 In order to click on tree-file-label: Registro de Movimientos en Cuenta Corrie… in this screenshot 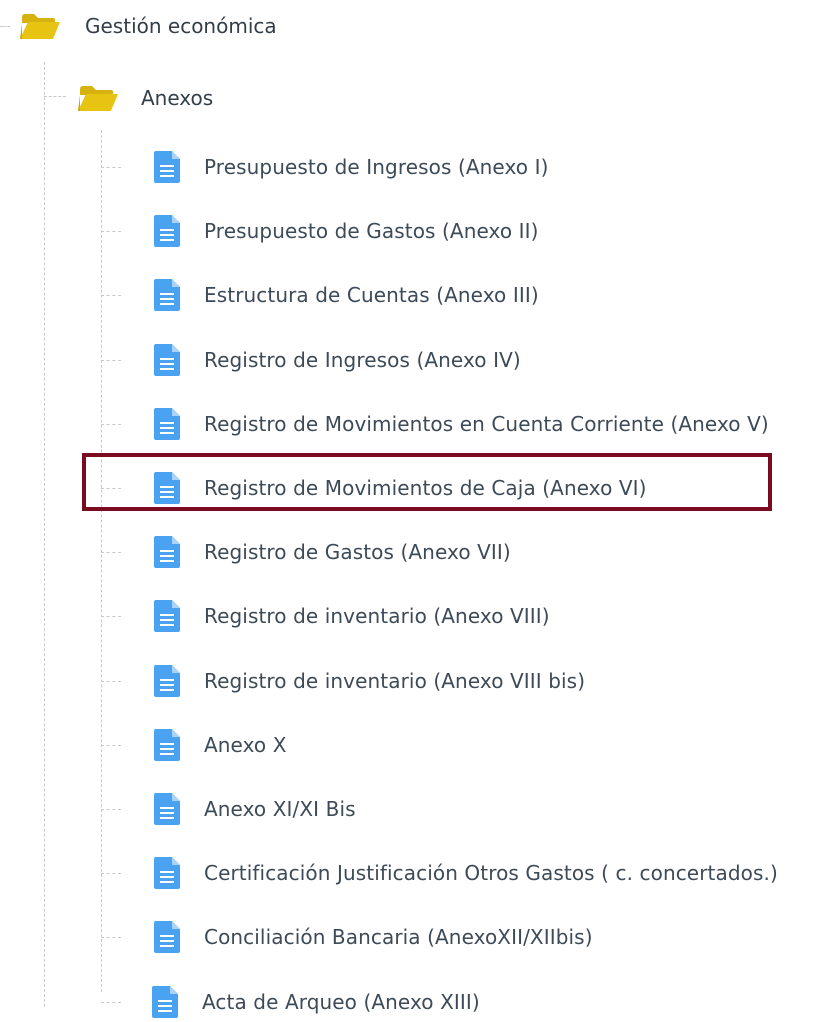, I will do `click(486, 423)`.